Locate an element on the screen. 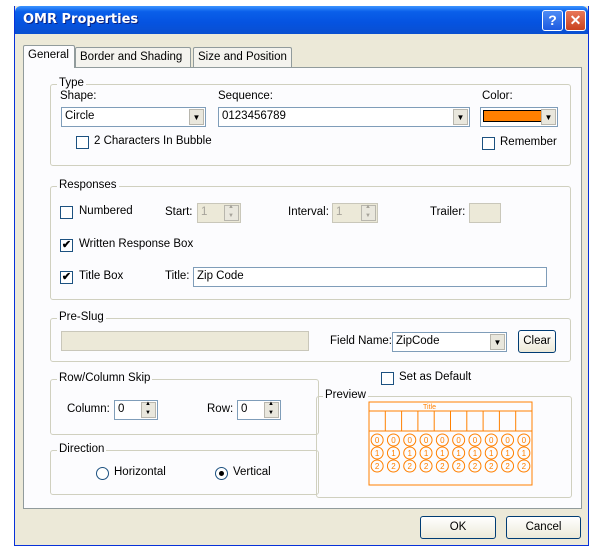  dialog-title: OMR Properties is located at coordinates (81, 19).